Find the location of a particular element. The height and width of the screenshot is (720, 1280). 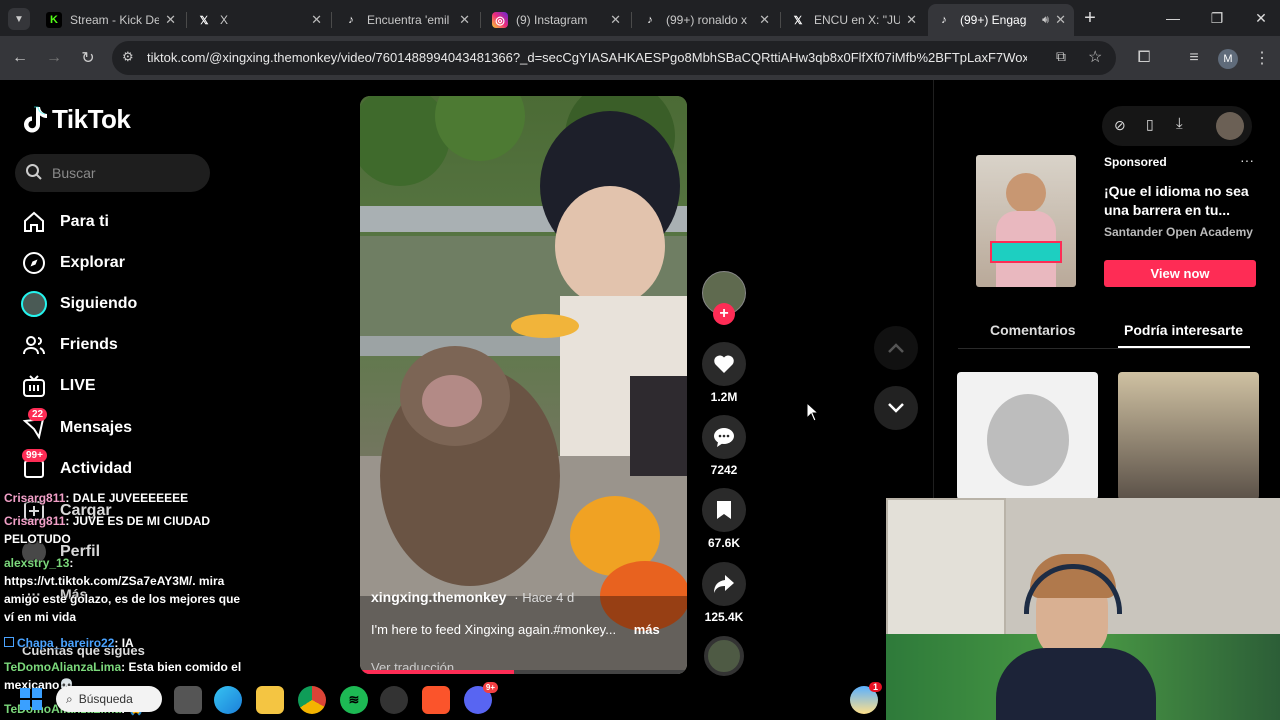

follow-plus-icon: + is located at coordinates (724, 314).